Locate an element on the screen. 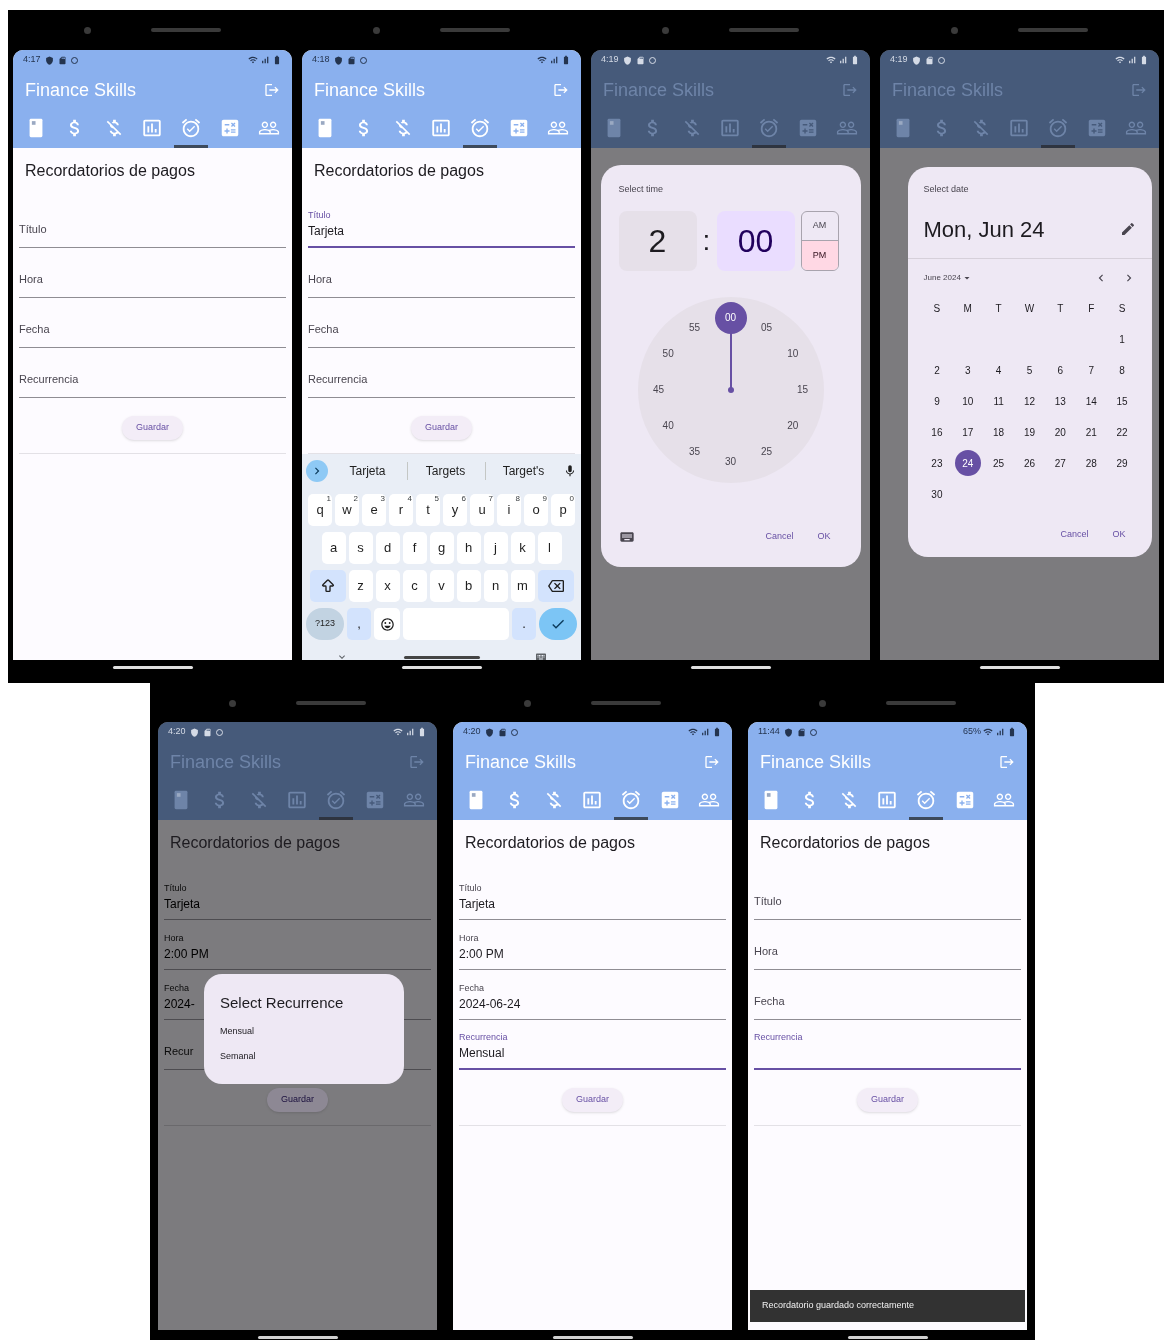 This screenshot has width=1164, height=1340. period-option: AM is located at coordinates (819, 225).